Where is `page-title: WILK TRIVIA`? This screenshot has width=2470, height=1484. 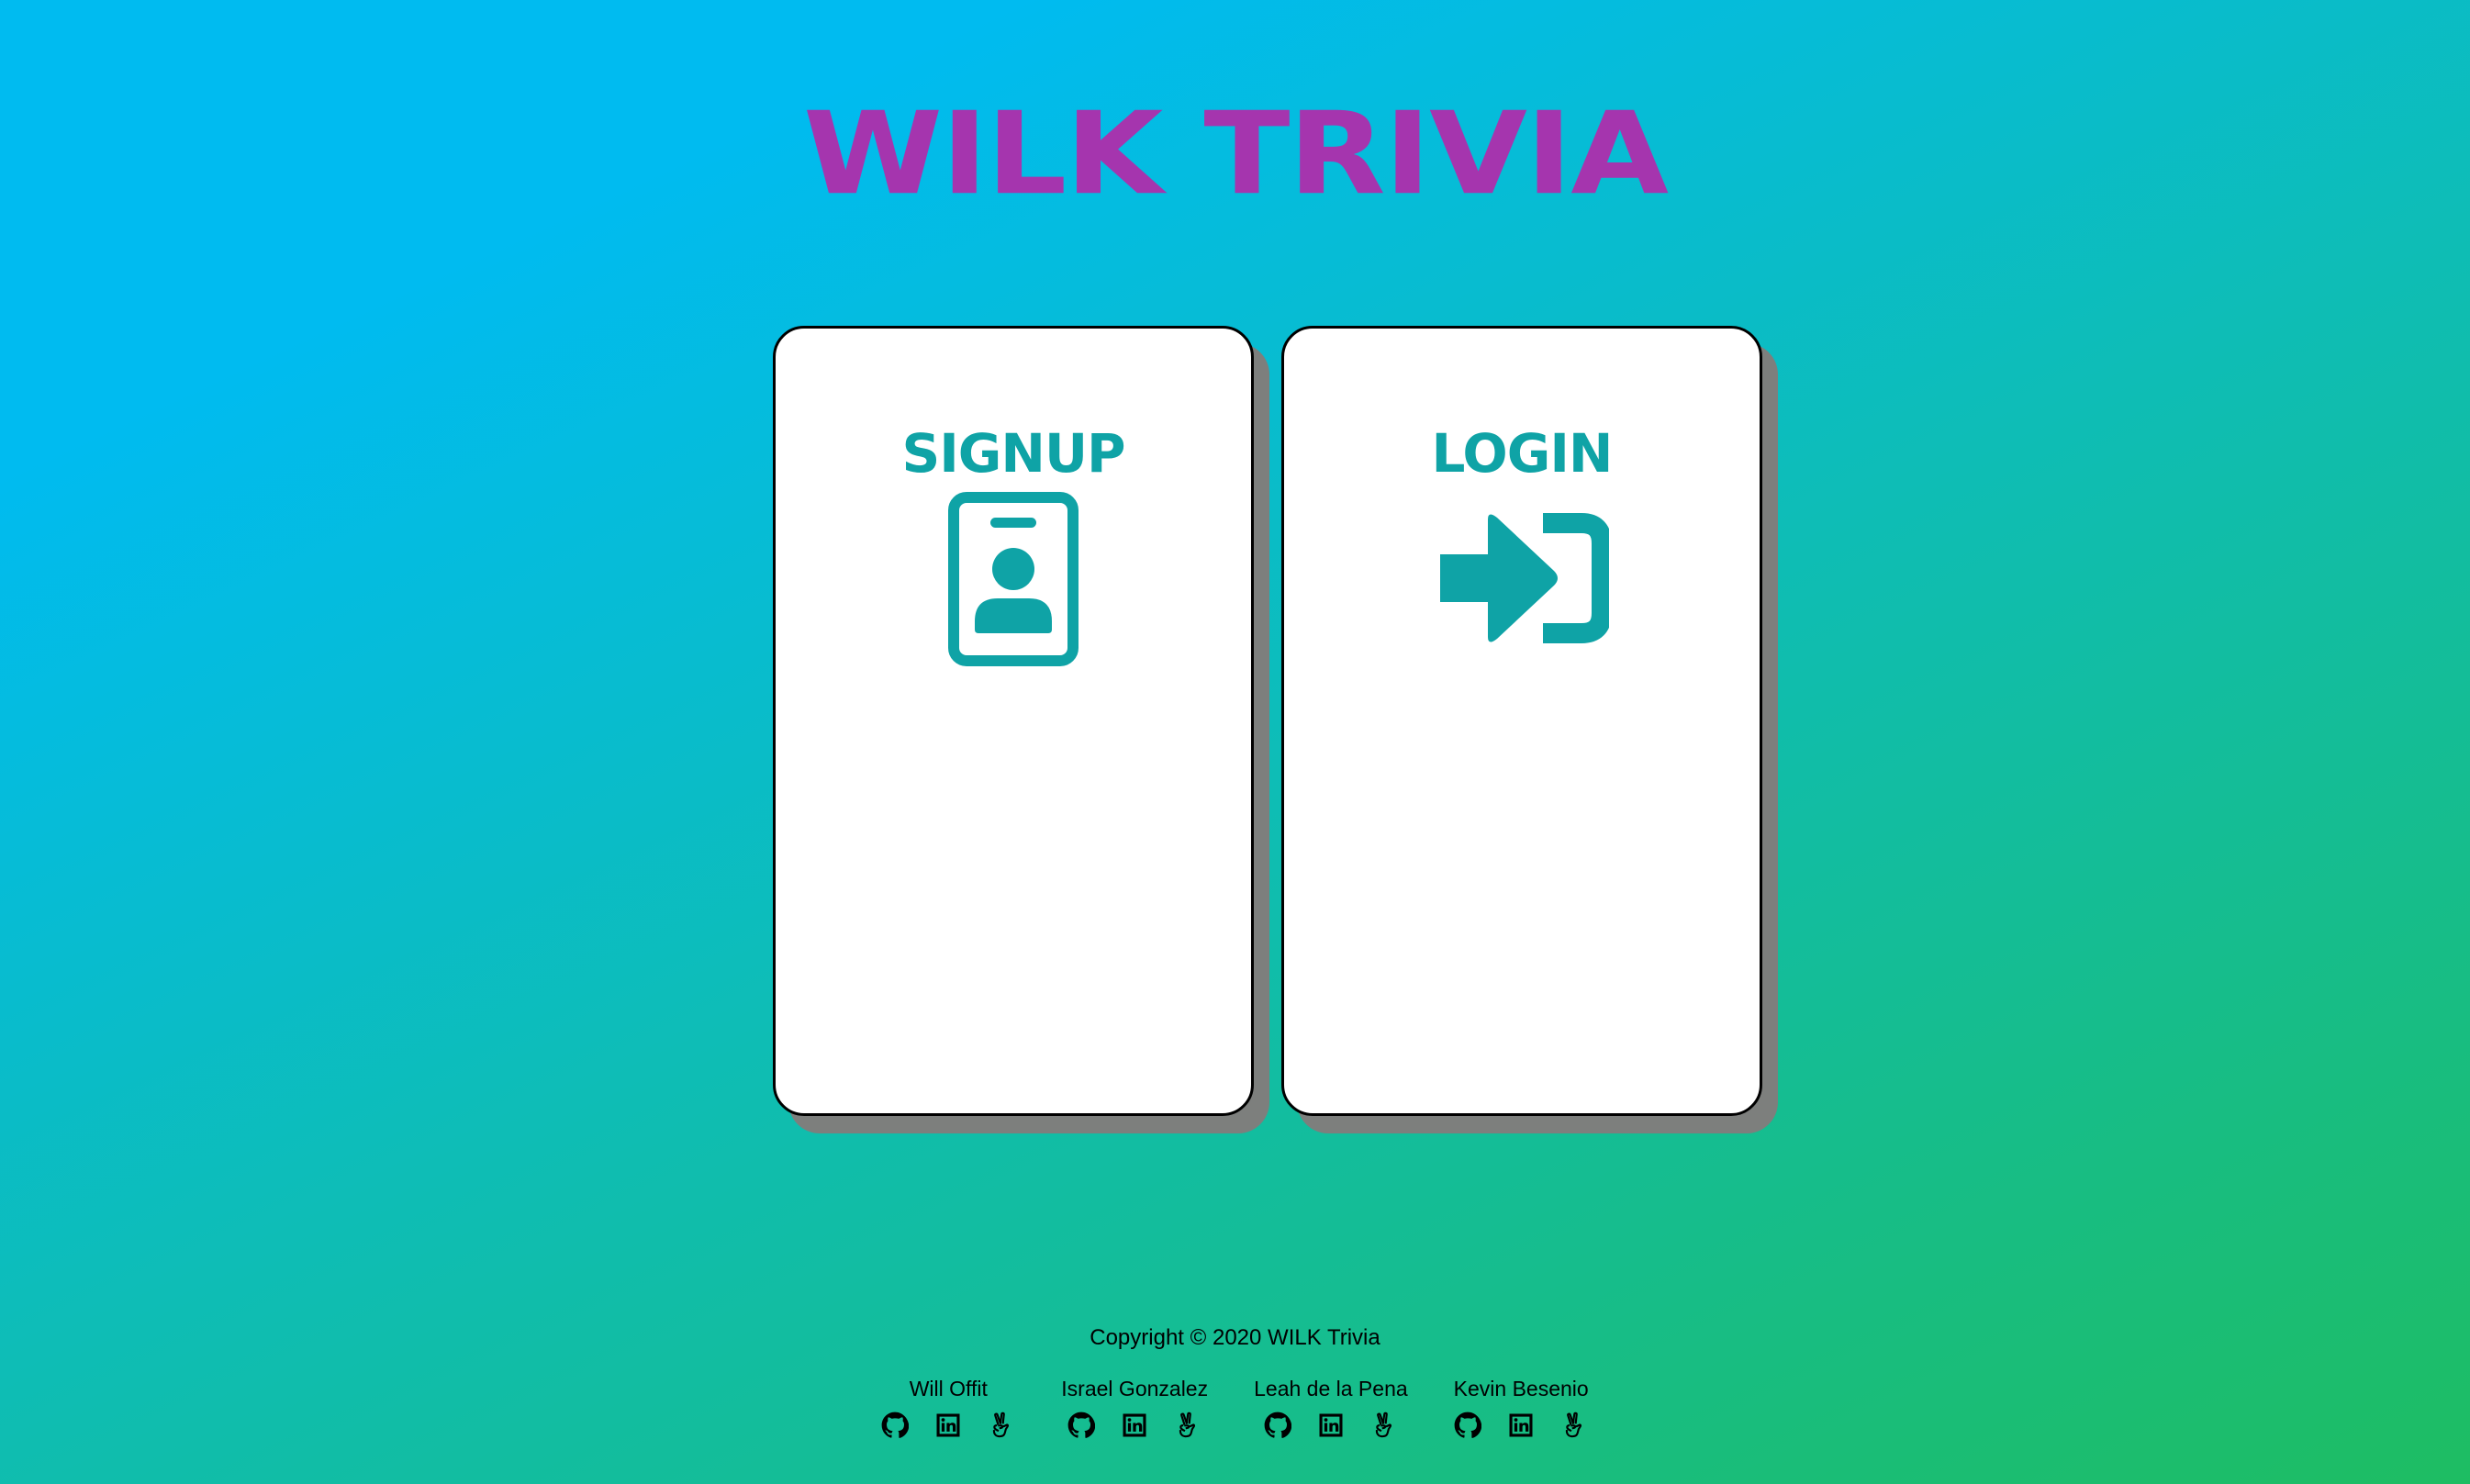 page-title: WILK TRIVIA is located at coordinates (1235, 153).